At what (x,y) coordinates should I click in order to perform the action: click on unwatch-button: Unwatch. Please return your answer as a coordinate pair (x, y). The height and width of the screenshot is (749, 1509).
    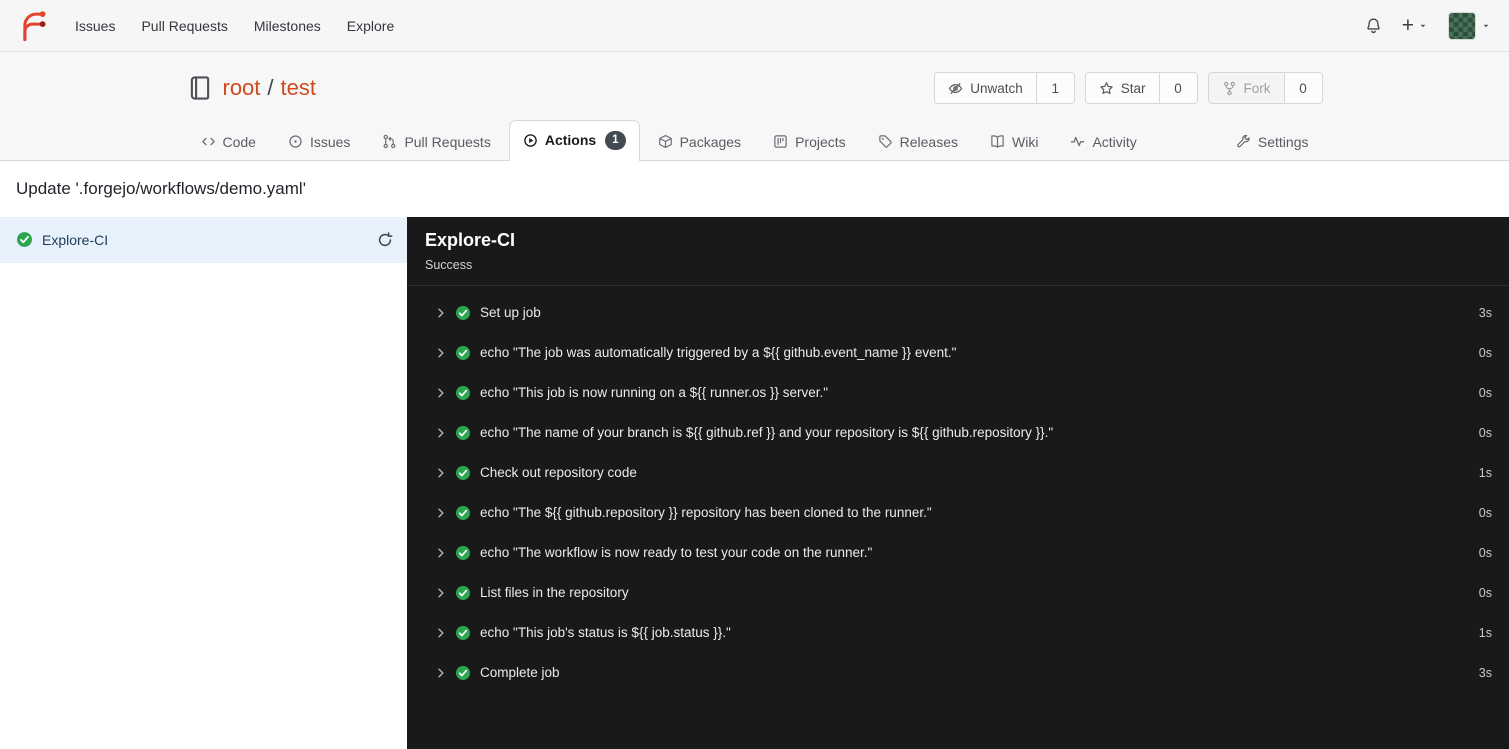
    Looking at the image, I should click on (985, 88).